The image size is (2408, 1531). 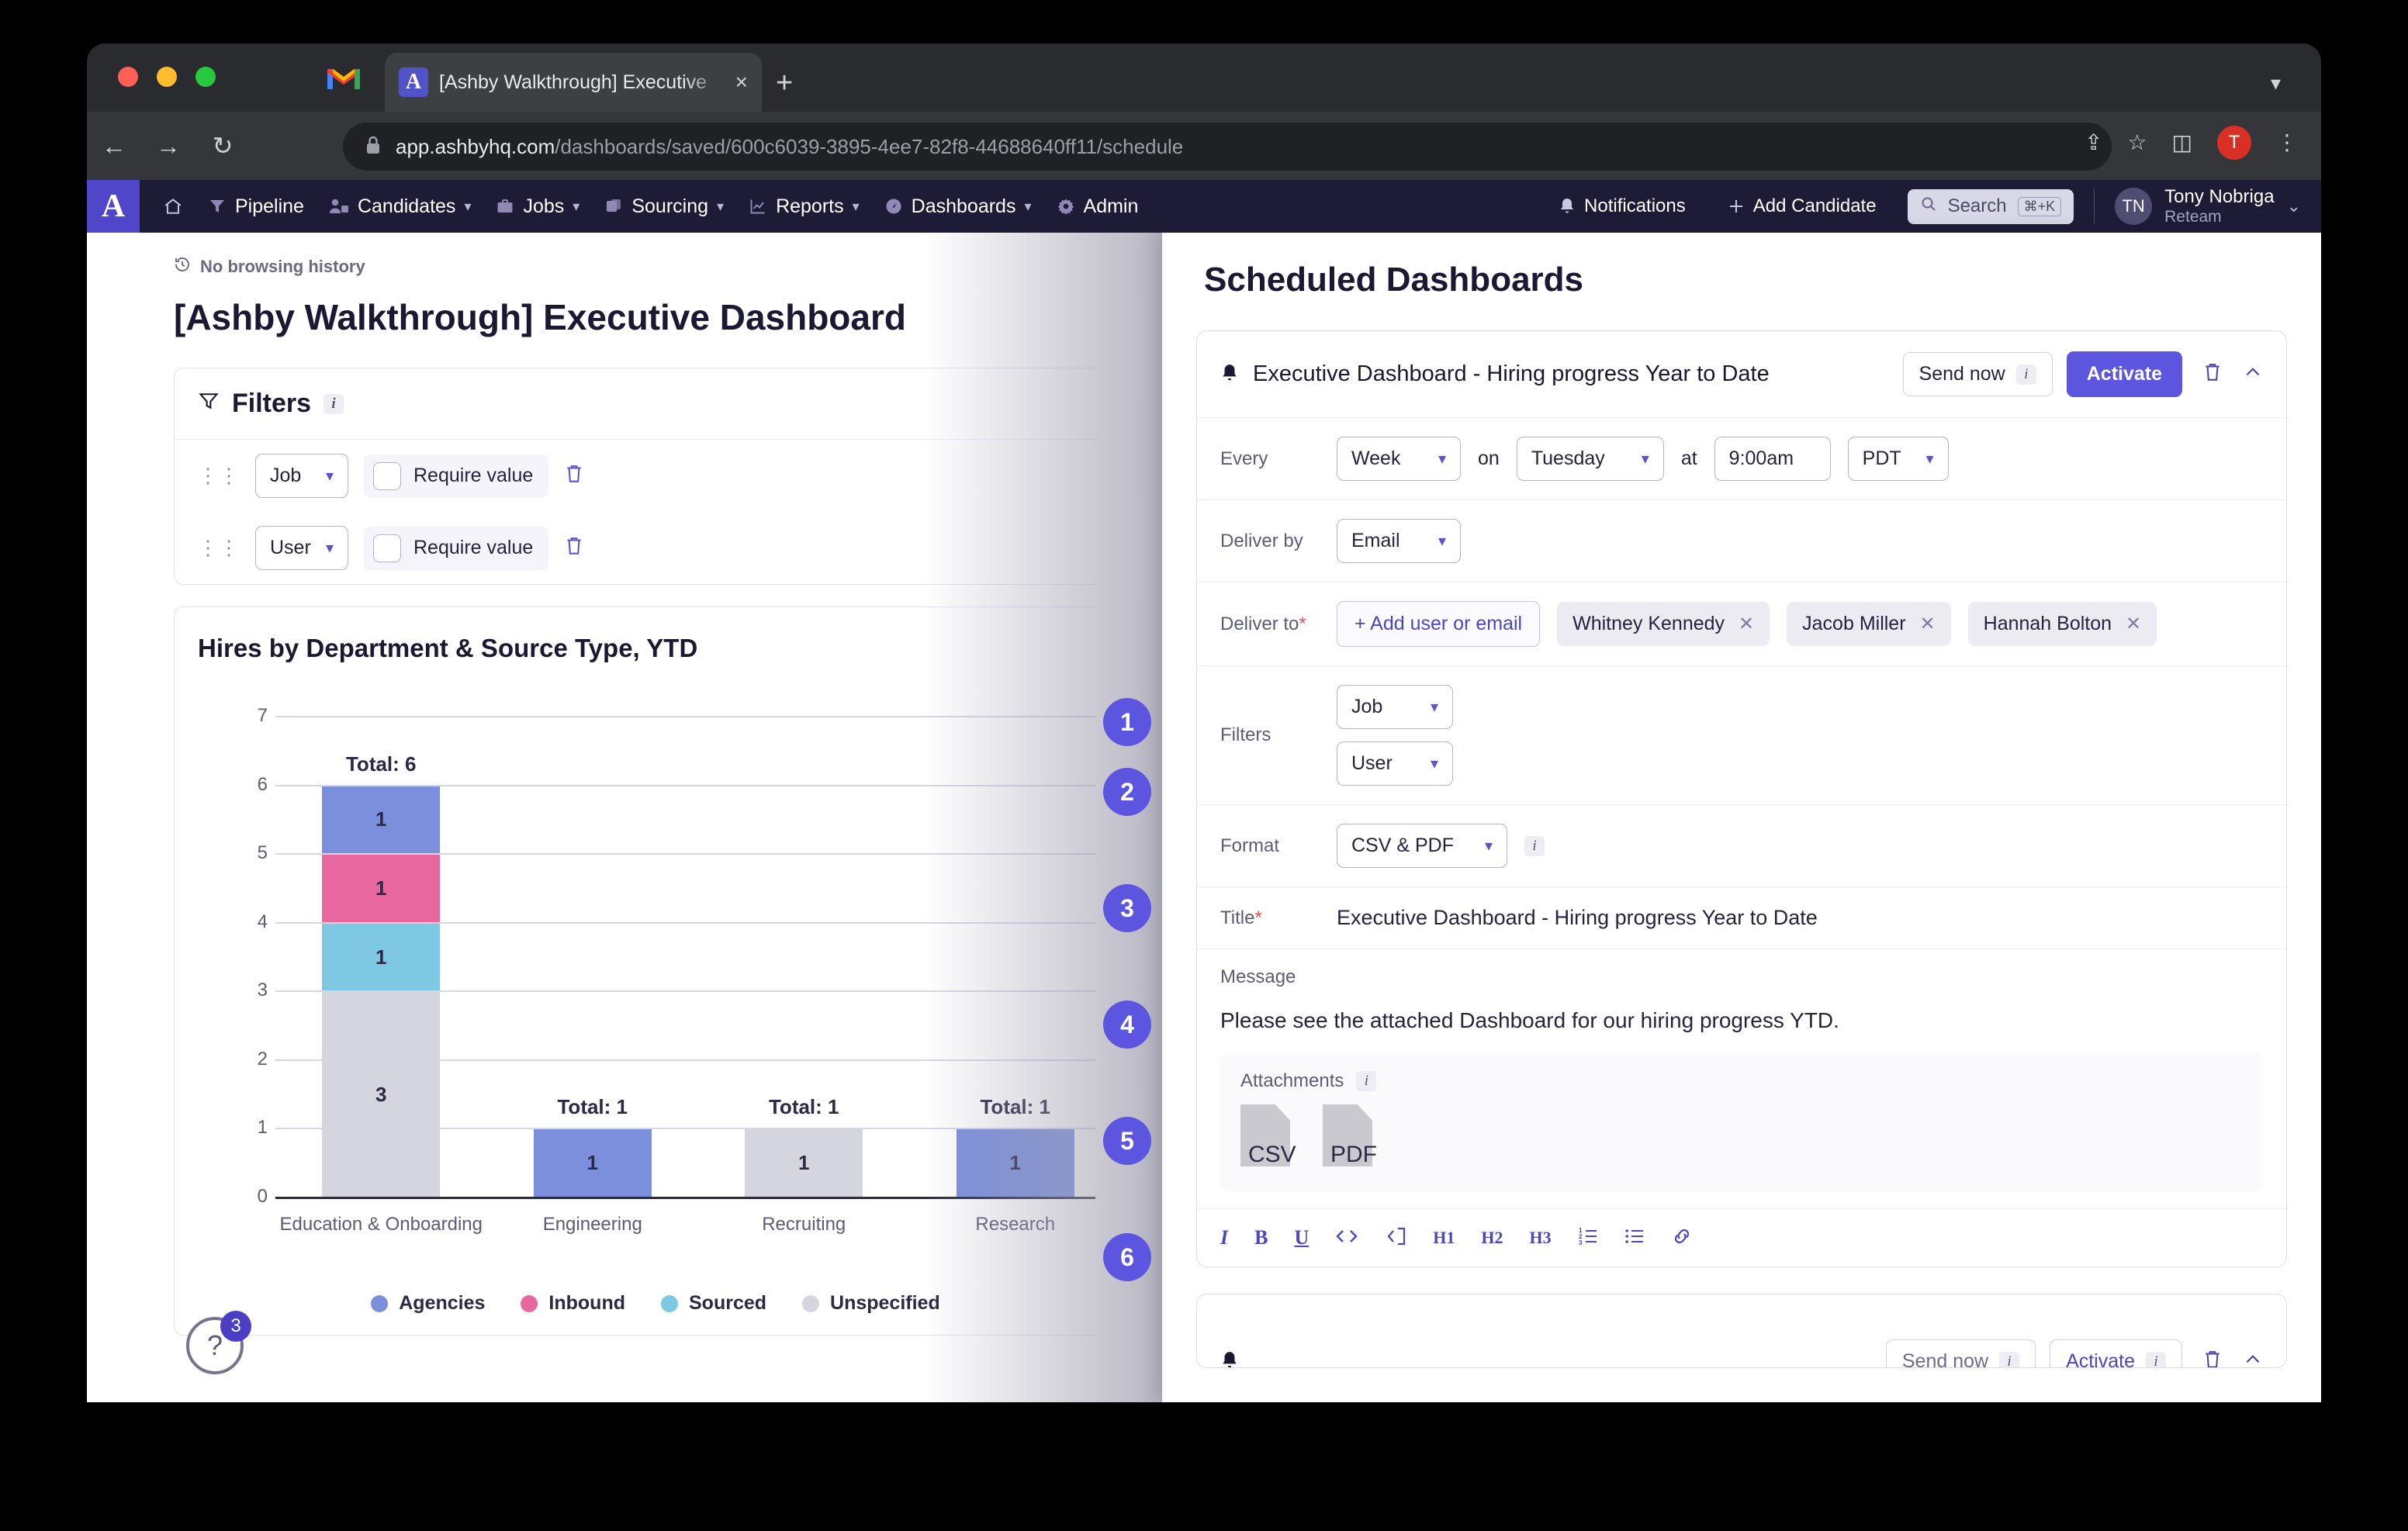 What do you see at coordinates (1663, 624) in the screenshot?
I see `recipient-chip: Whitney Kennedy ✕` at bounding box center [1663, 624].